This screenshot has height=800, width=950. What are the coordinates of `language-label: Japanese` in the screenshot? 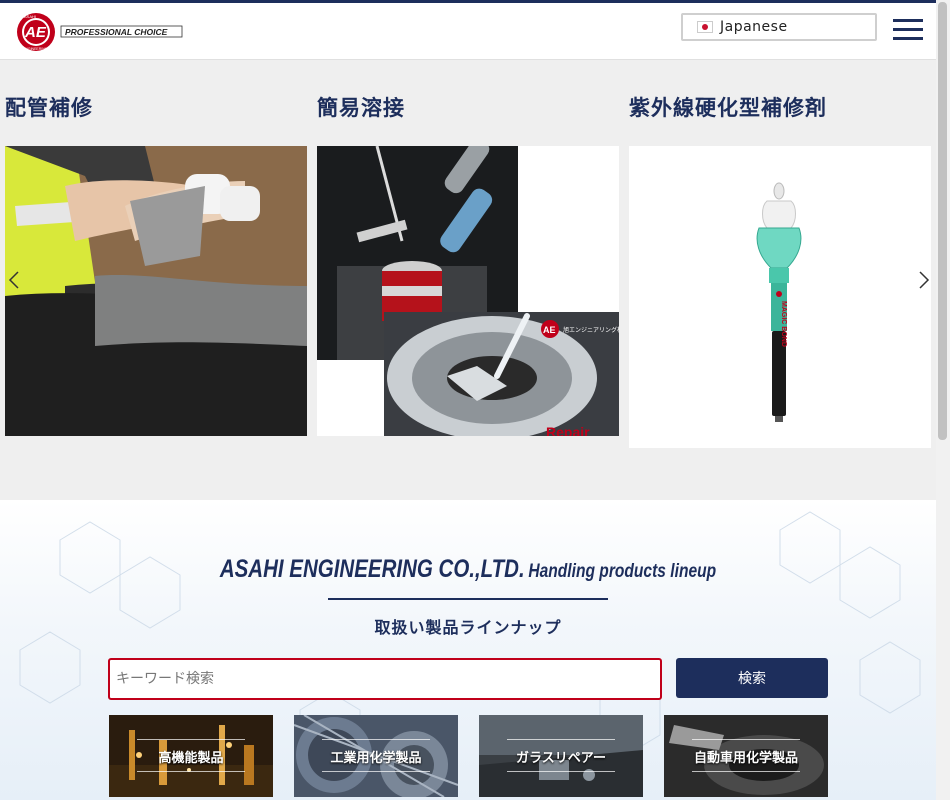 It's located at (754, 27).